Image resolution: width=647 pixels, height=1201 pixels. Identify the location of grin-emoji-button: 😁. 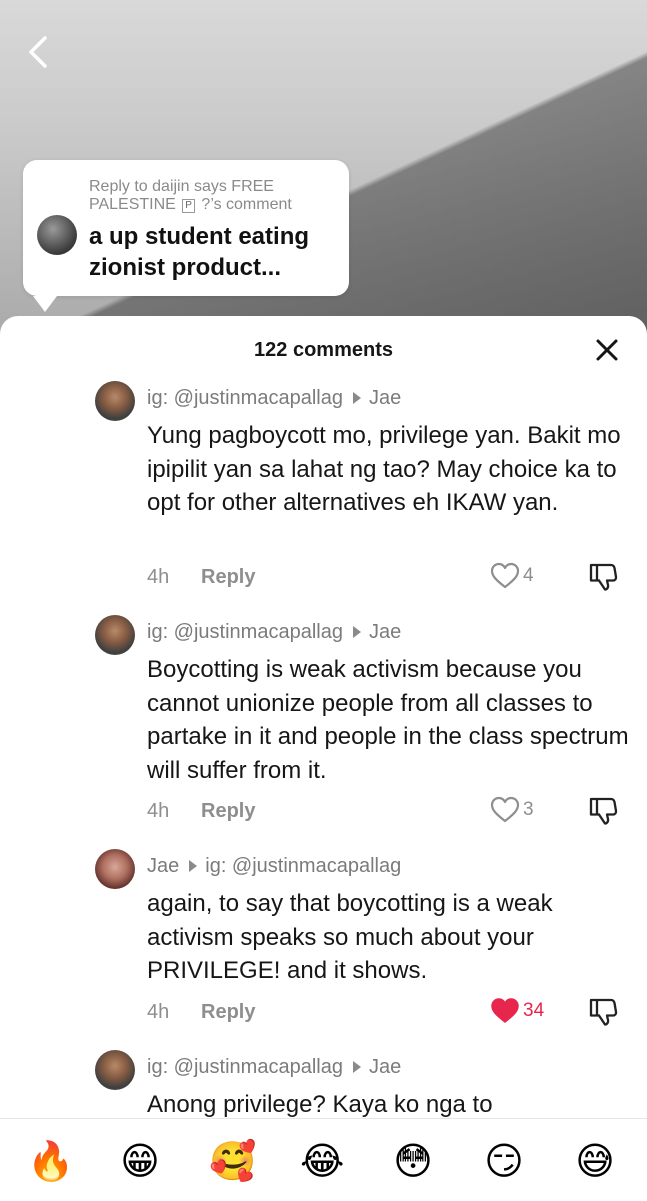
(140, 1161).